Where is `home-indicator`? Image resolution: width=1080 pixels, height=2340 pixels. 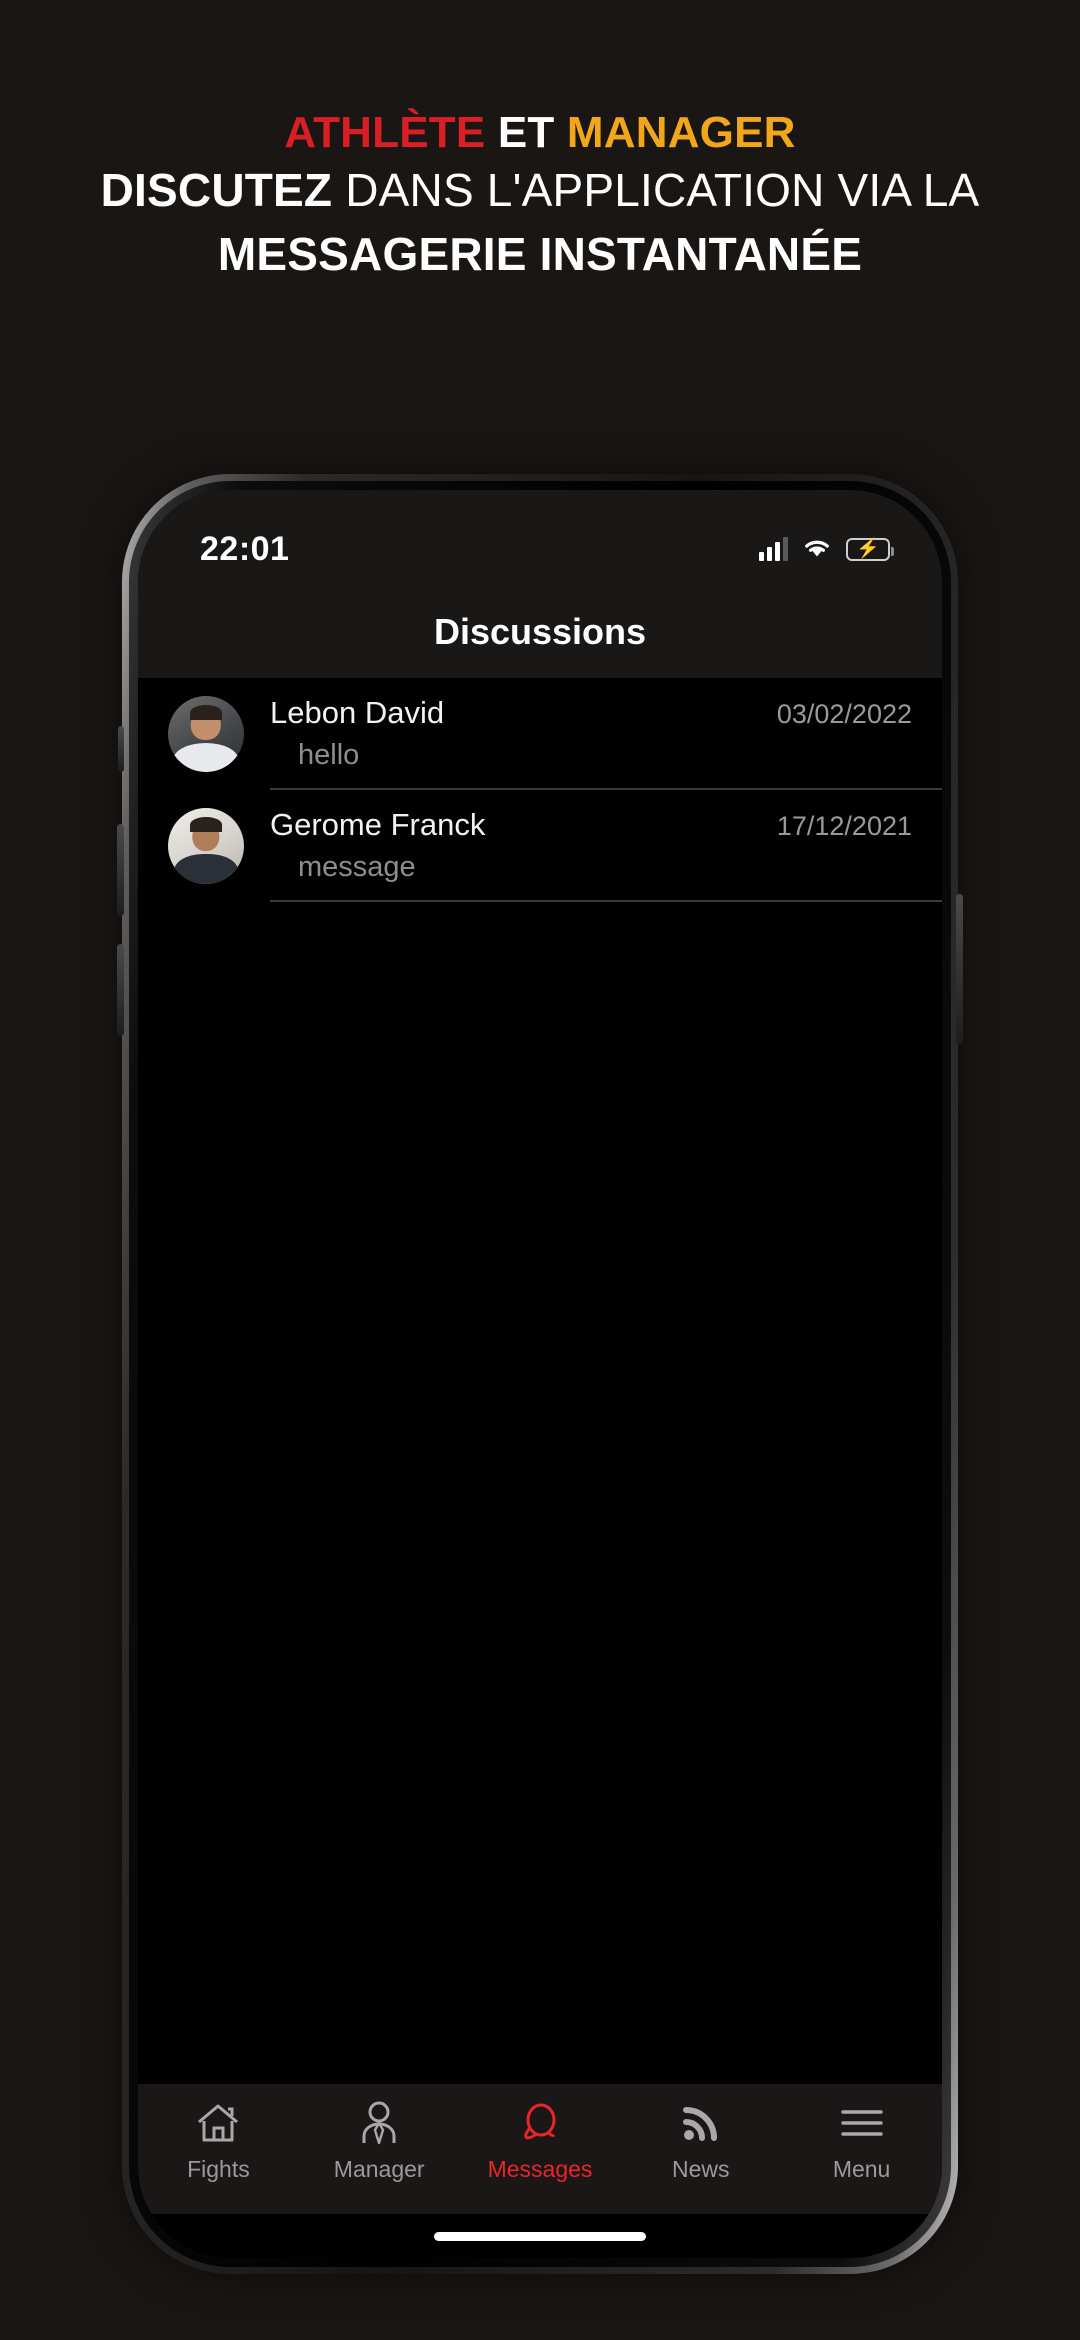 home-indicator is located at coordinates (540, 2236).